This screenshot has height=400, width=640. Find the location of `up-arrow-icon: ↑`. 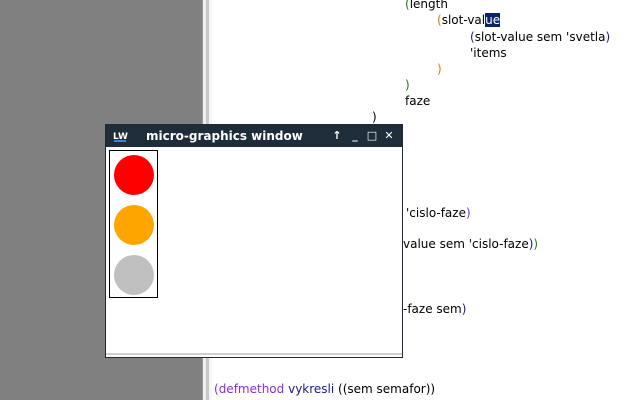

up-arrow-icon: ↑ is located at coordinates (337, 136).